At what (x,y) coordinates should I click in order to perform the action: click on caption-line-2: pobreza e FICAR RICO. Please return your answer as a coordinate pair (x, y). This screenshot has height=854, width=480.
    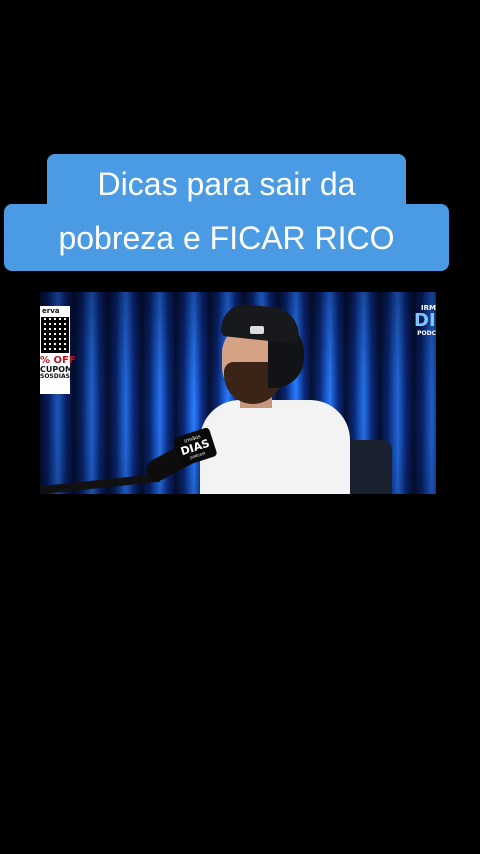
    Looking at the image, I should click on (226, 237).